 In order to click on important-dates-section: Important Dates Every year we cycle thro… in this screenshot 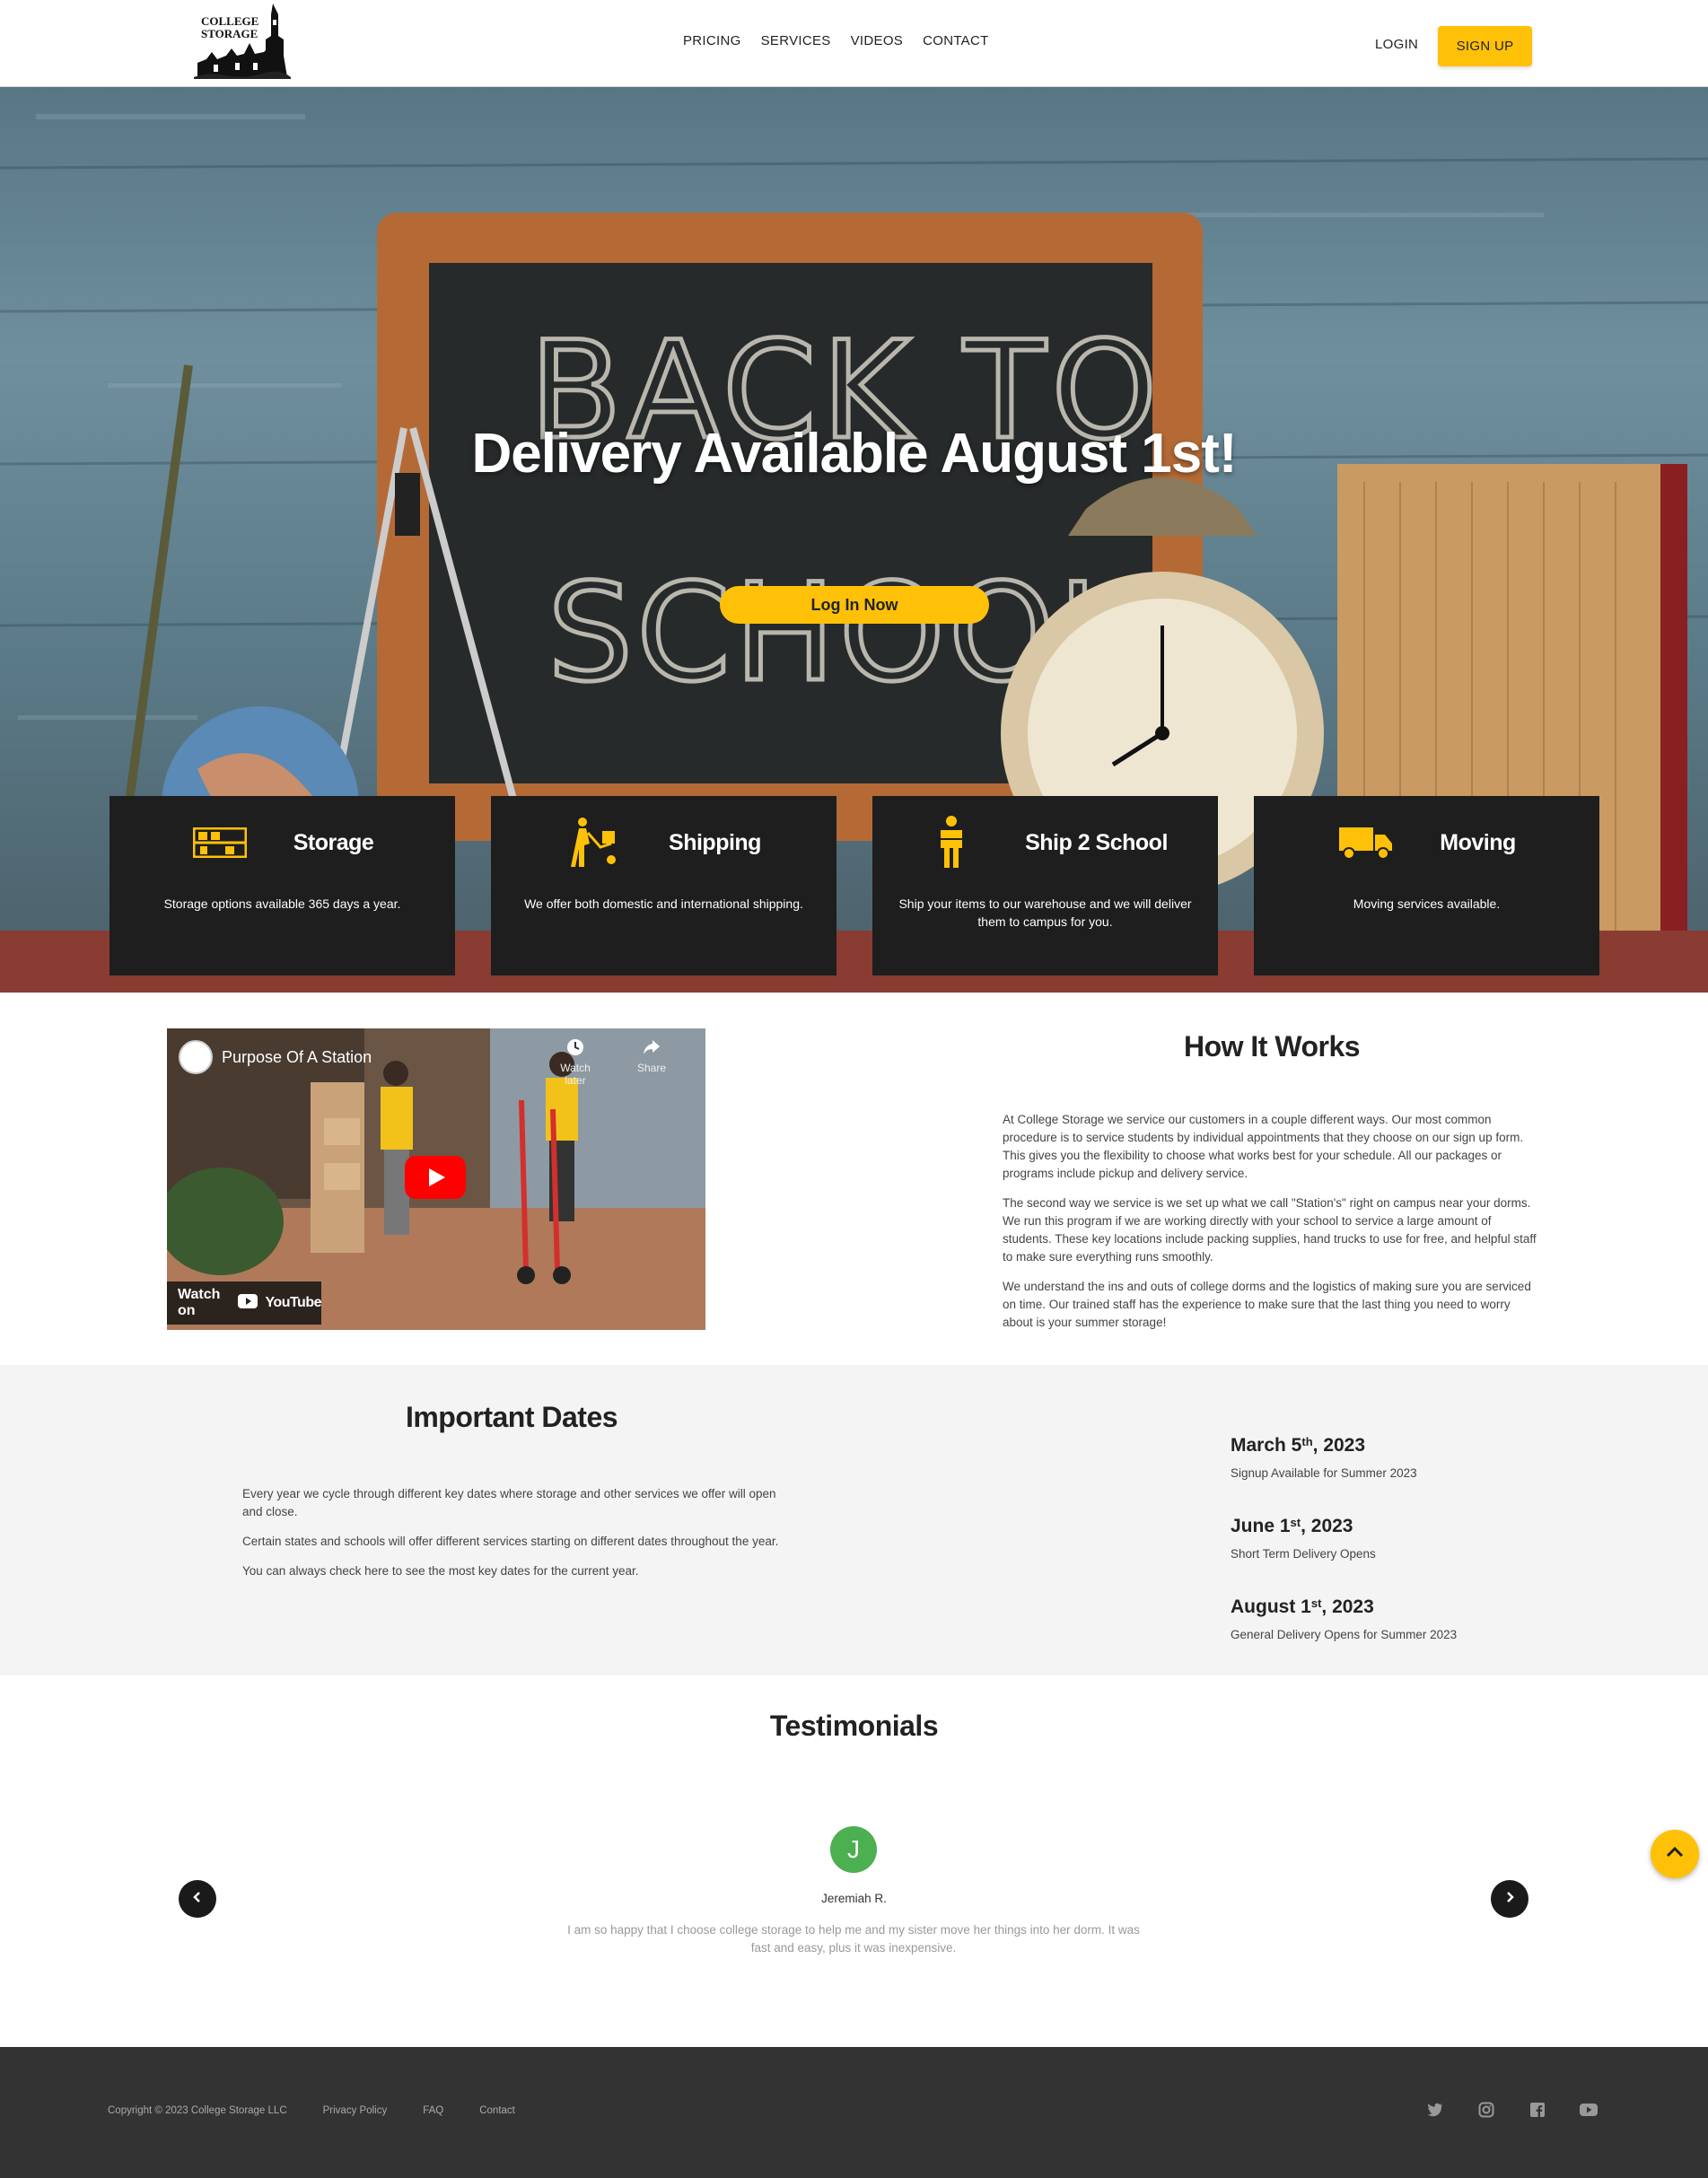, I will do `click(854, 1520)`.